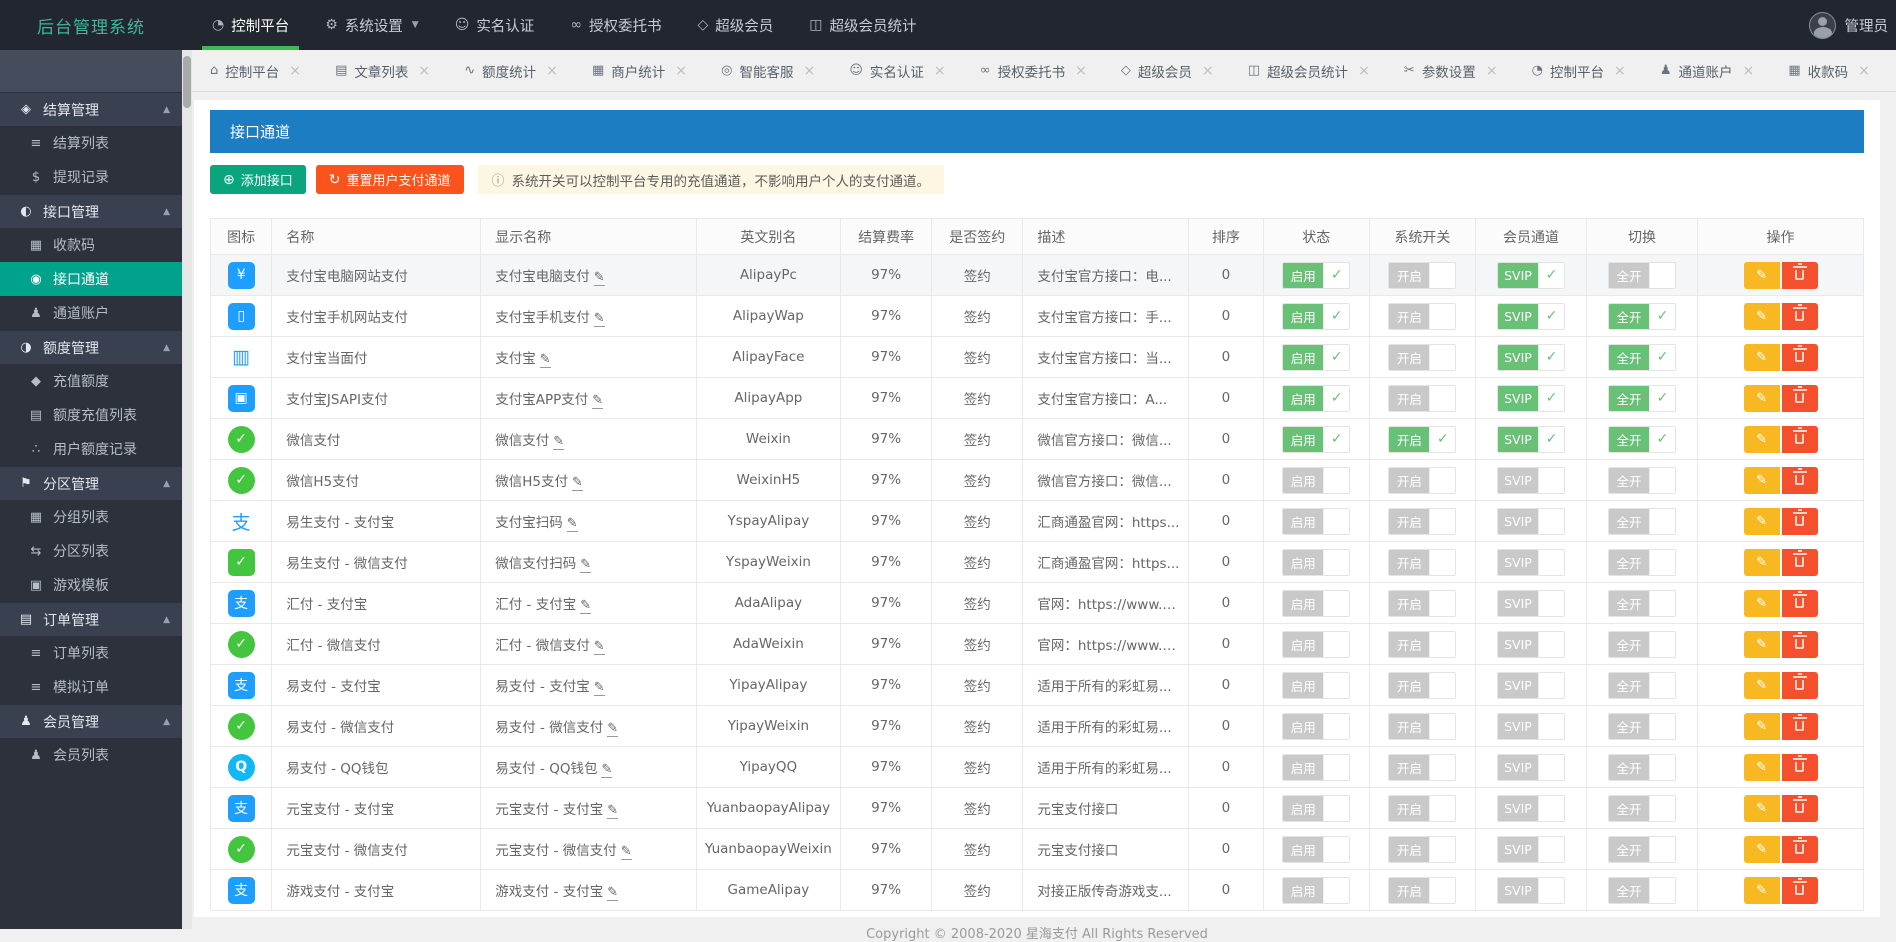 The height and width of the screenshot is (942, 1896). What do you see at coordinates (1852, 25) in the screenshot?
I see `user-menu: 管理员` at bounding box center [1852, 25].